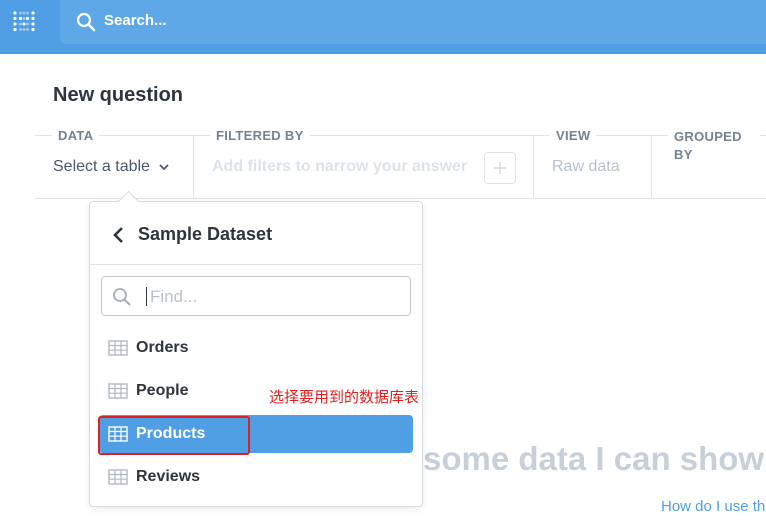 The height and width of the screenshot is (527, 766). I want to click on annotation-text: 选择要用到的数据库表, so click(344, 397).